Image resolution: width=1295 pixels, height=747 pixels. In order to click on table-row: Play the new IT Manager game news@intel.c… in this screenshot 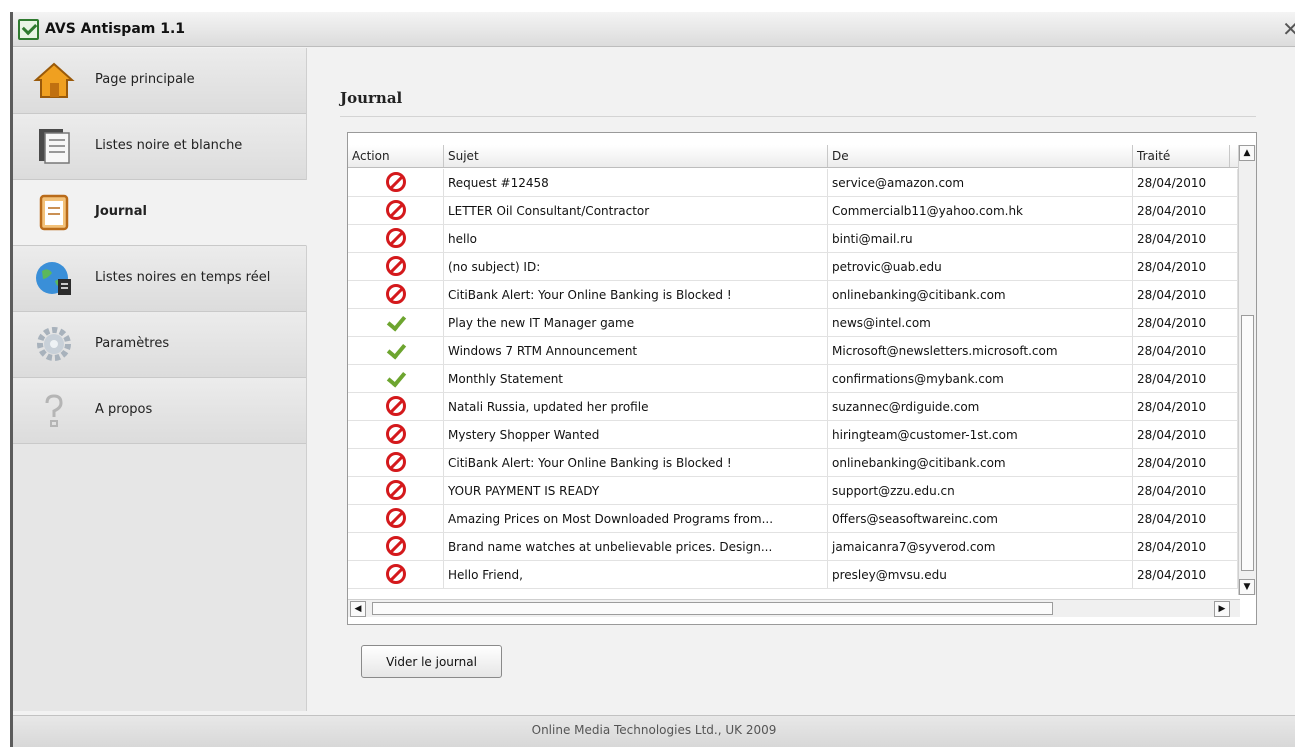, I will do `click(793, 323)`.